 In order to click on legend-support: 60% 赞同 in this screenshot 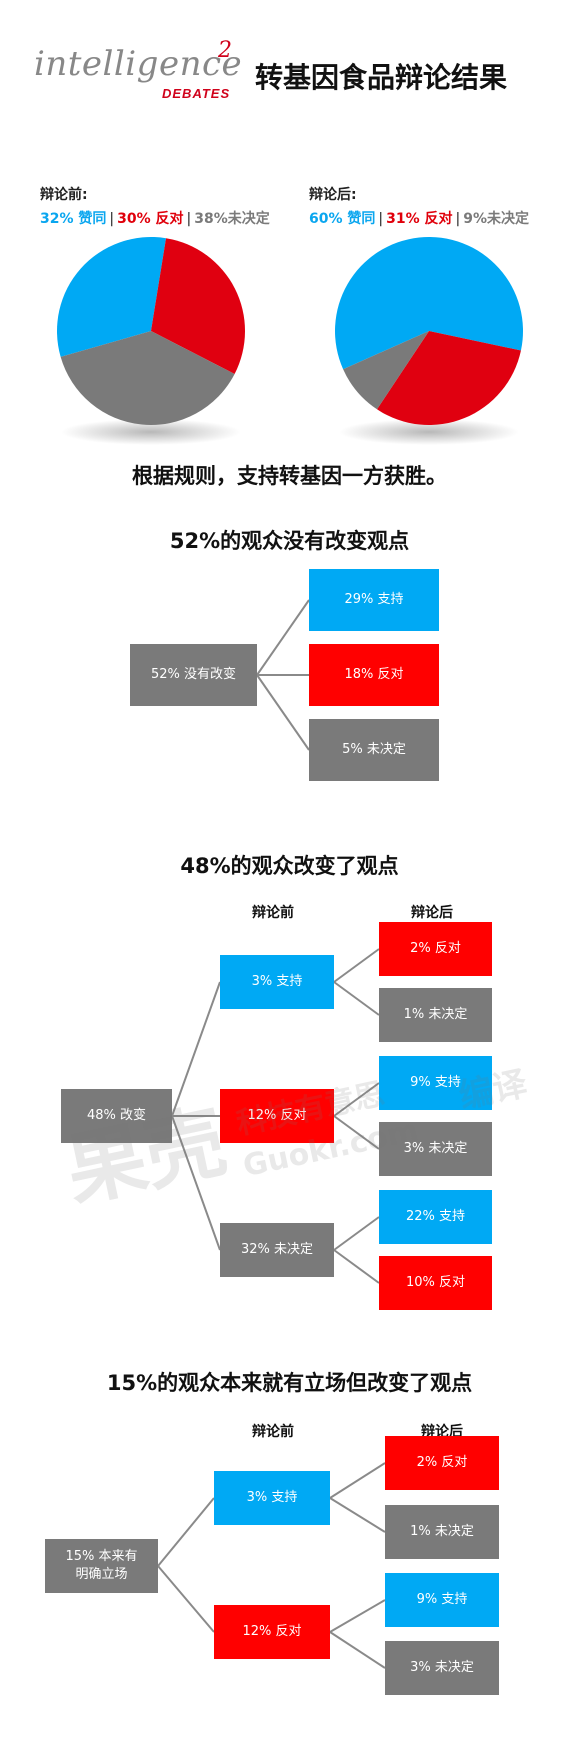, I will do `click(342, 219)`.